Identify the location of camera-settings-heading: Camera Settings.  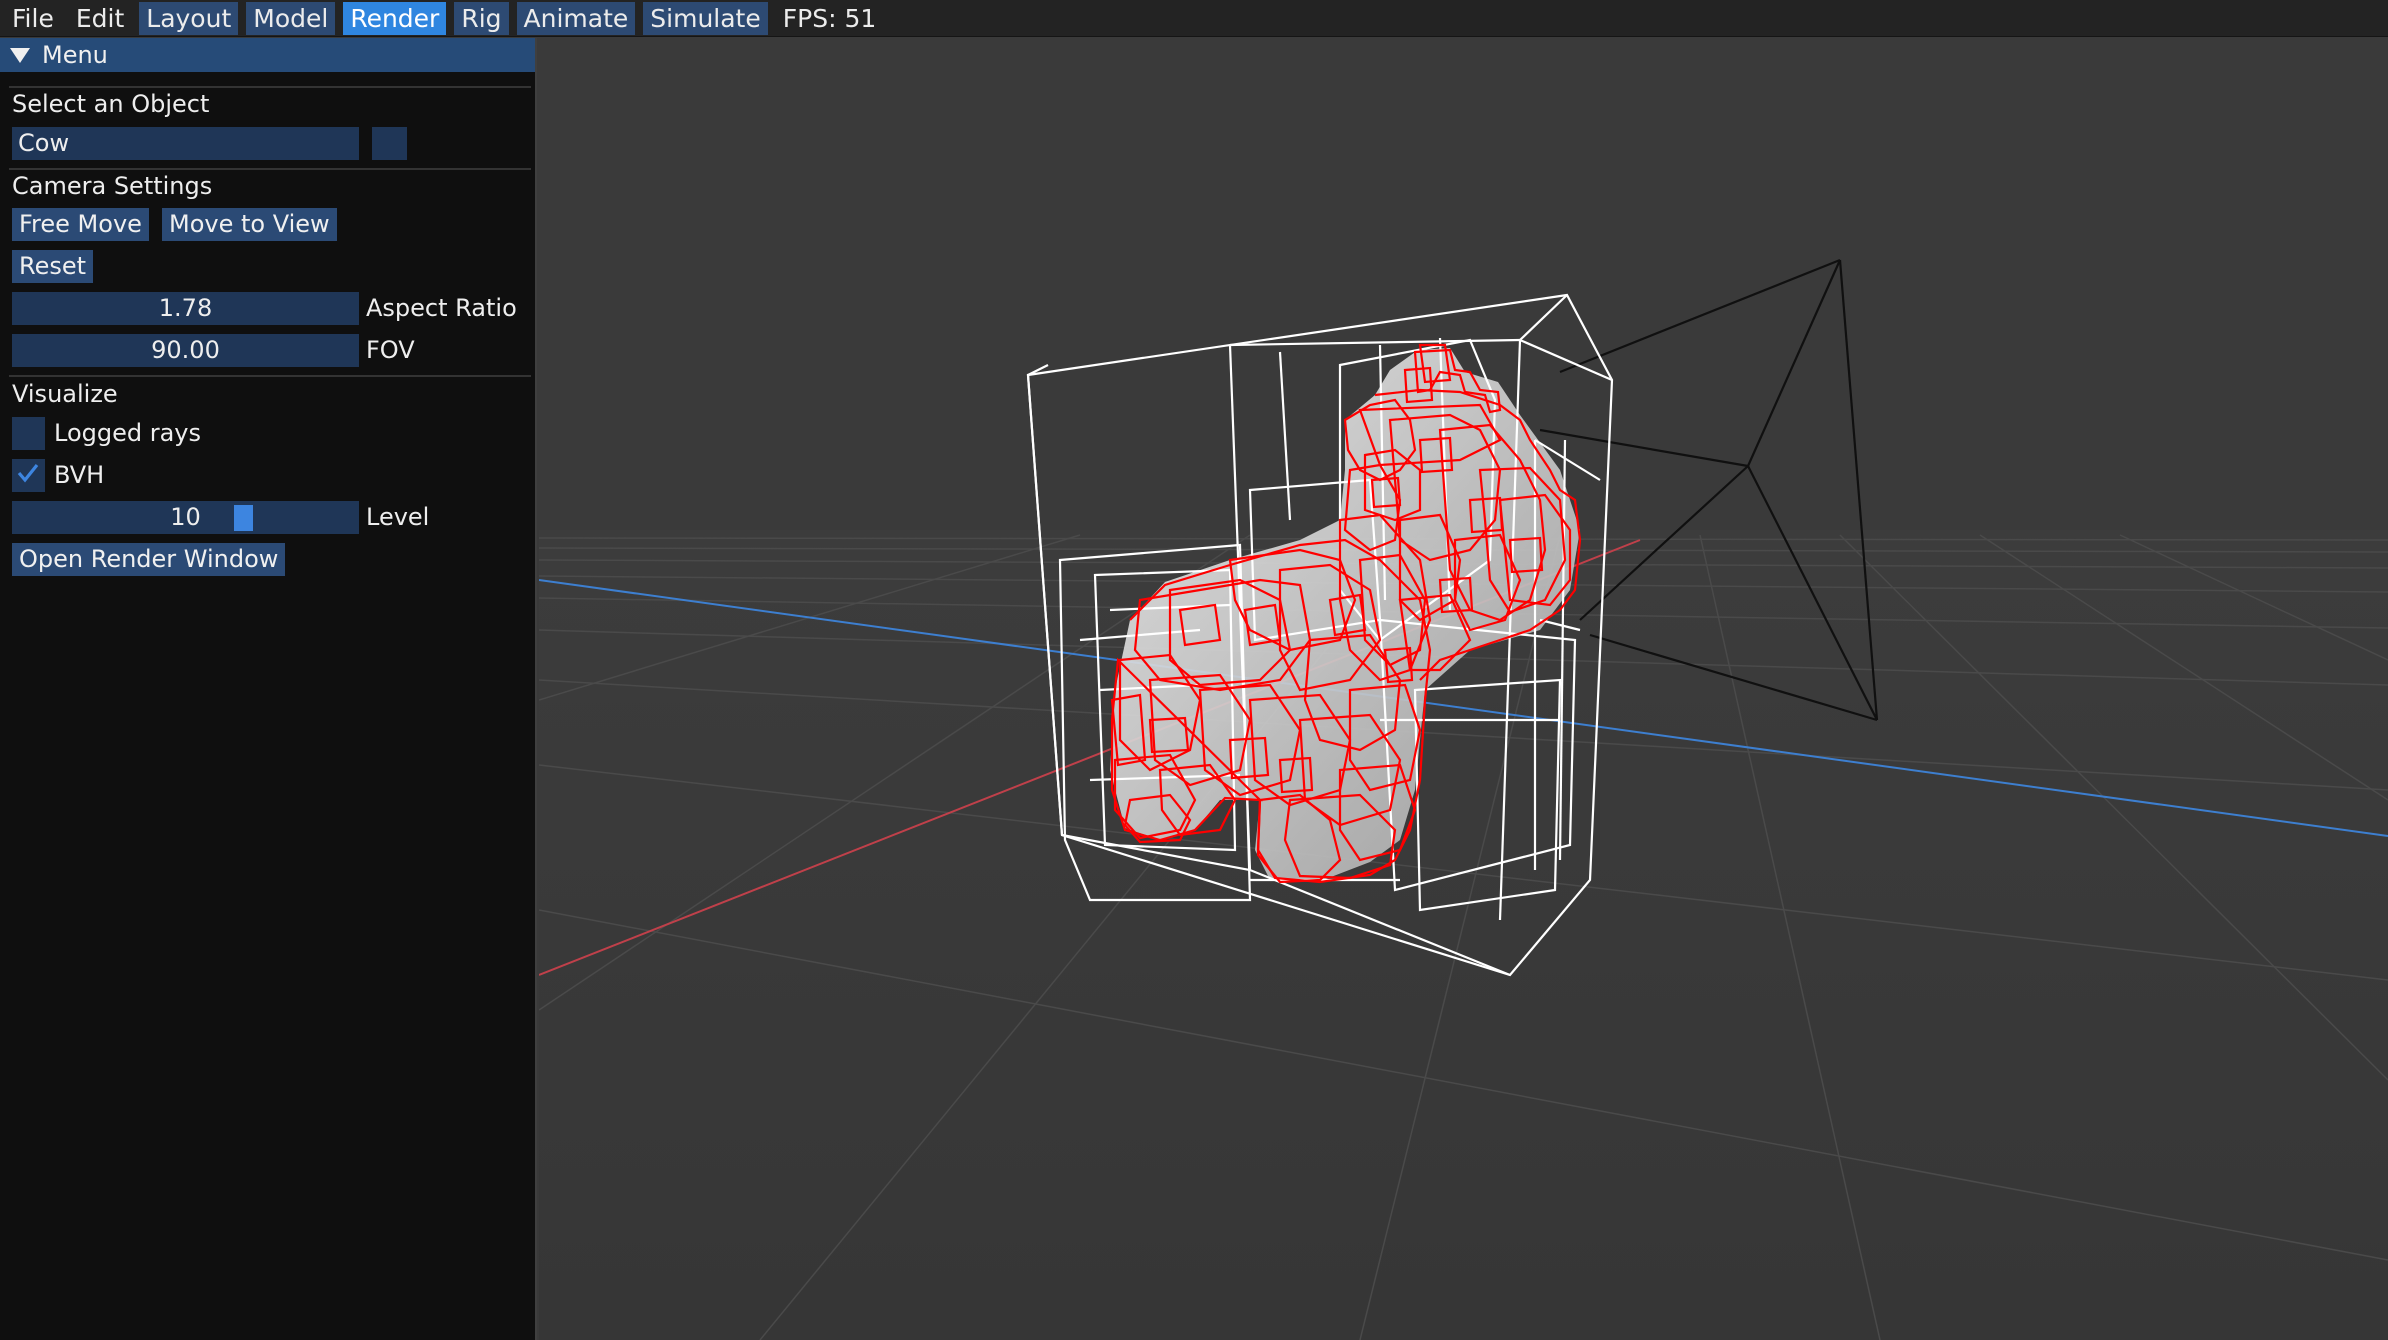
(112, 186).